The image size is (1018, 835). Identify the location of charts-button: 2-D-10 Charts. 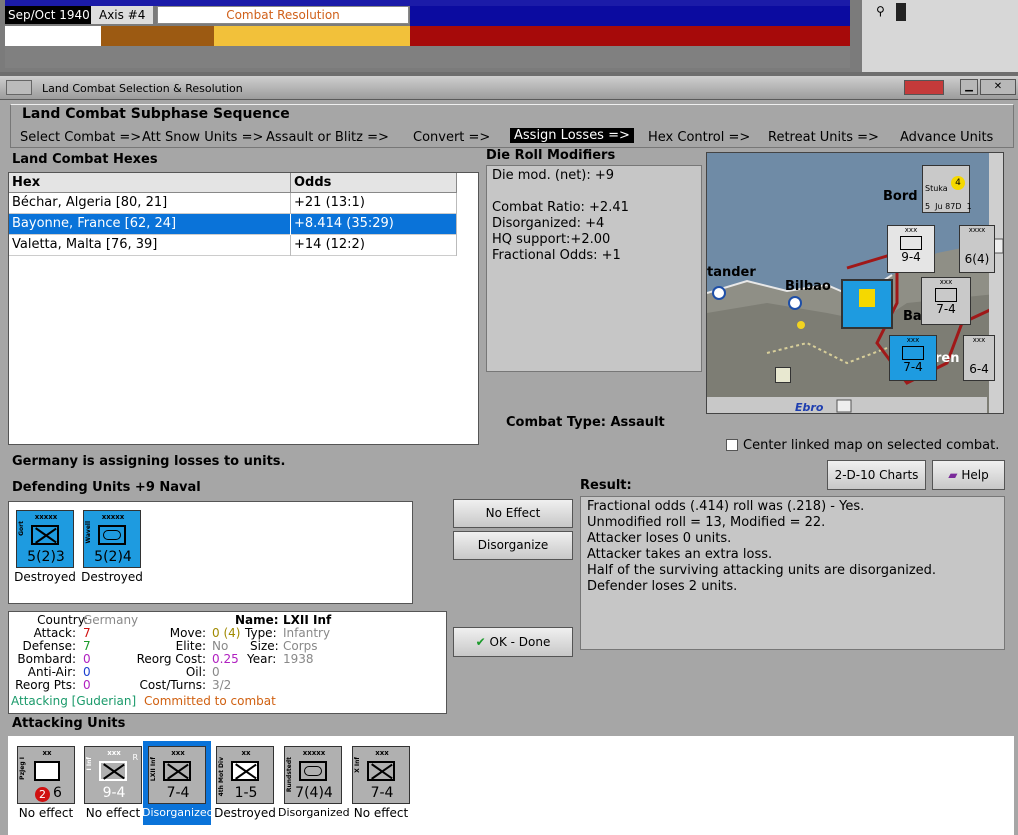
(876, 475).